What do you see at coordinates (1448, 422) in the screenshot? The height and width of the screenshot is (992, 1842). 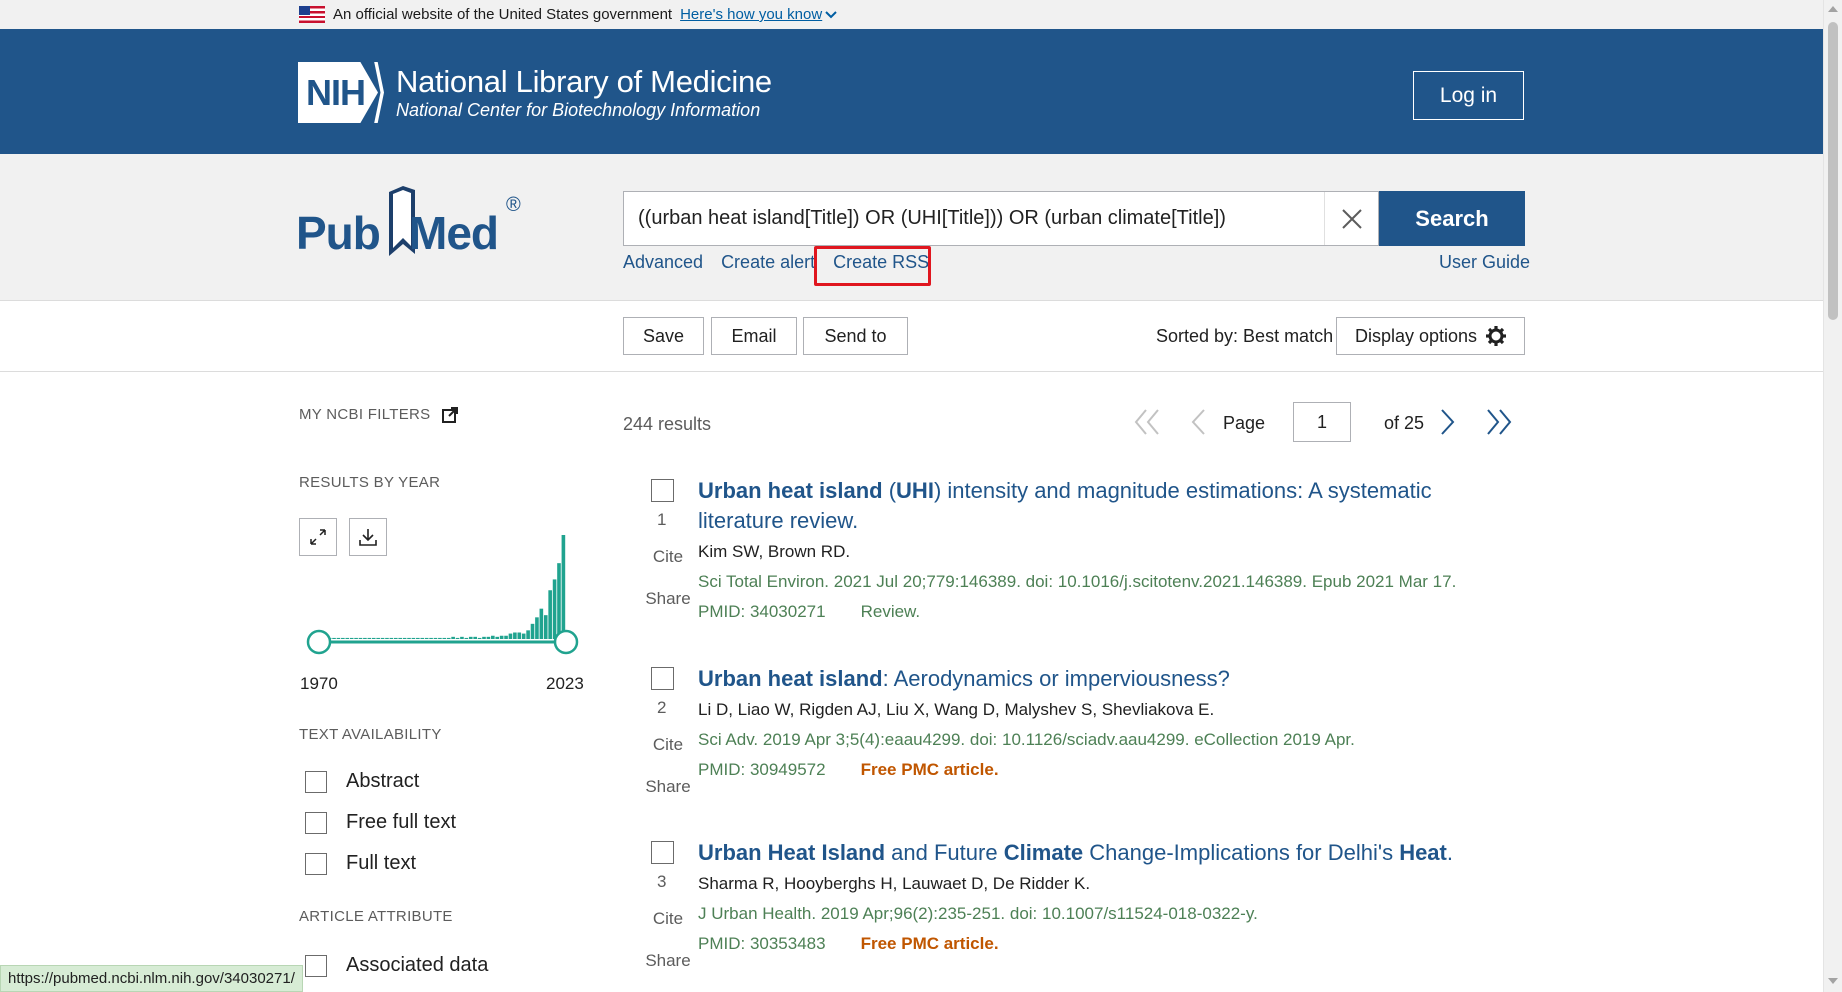 I see `next-page-icon` at bounding box center [1448, 422].